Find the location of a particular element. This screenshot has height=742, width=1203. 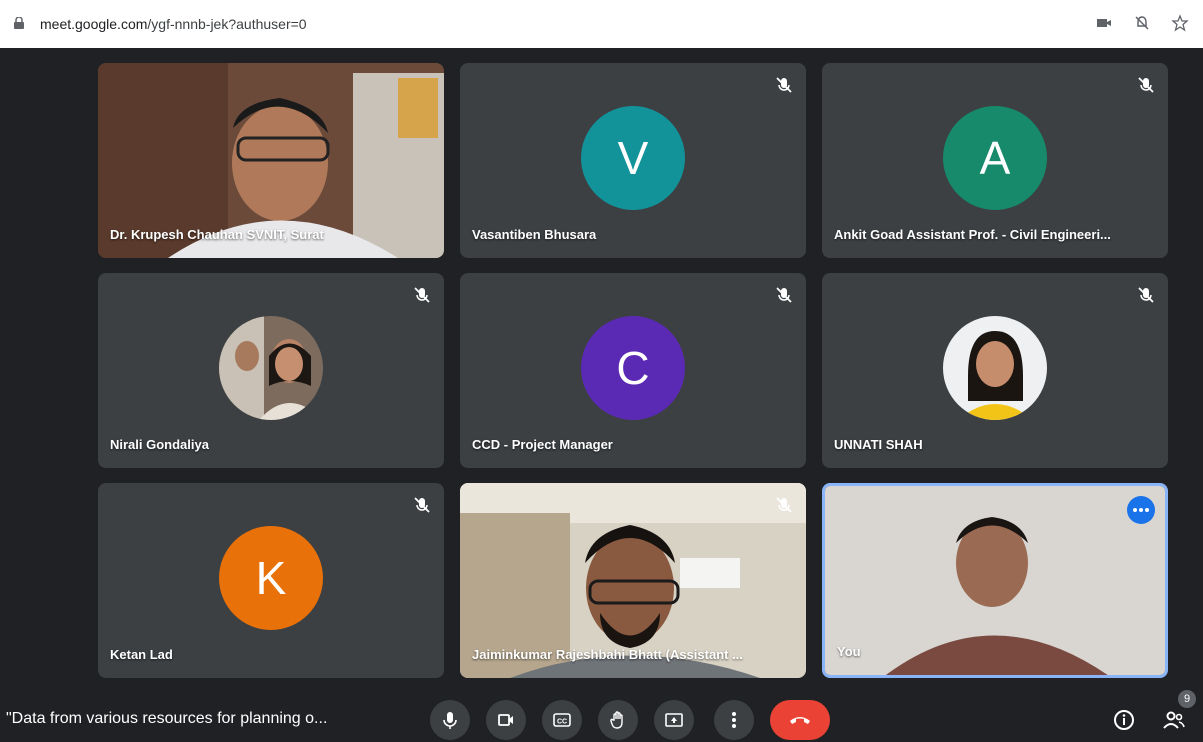

more-horiz-icon is located at coordinates (1141, 510).